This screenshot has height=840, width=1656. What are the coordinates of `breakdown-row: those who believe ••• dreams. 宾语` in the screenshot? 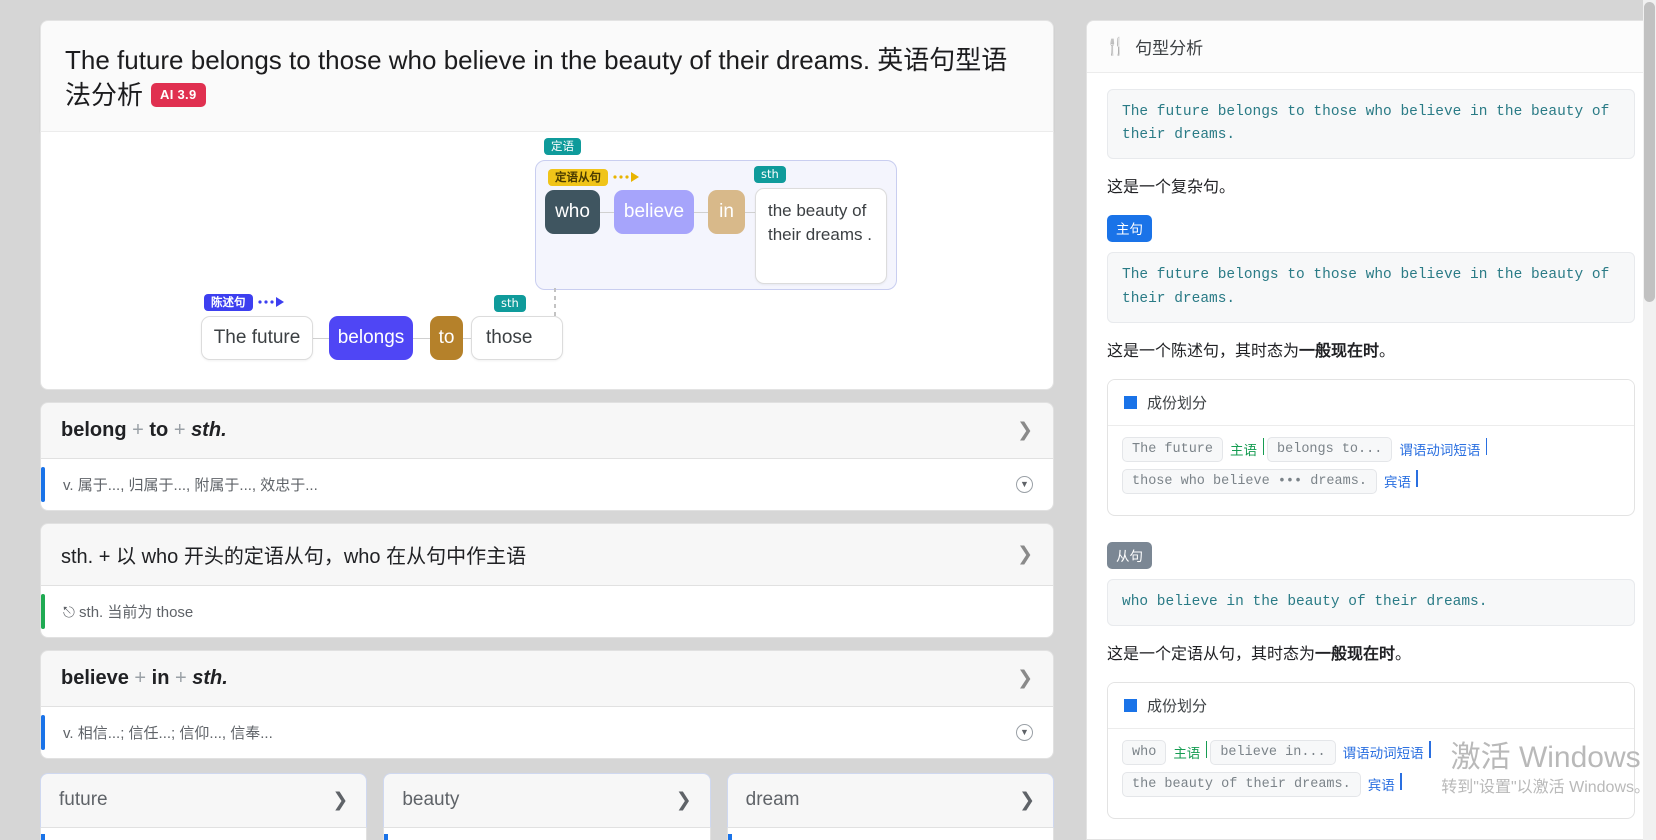 It's located at (1371, 481).